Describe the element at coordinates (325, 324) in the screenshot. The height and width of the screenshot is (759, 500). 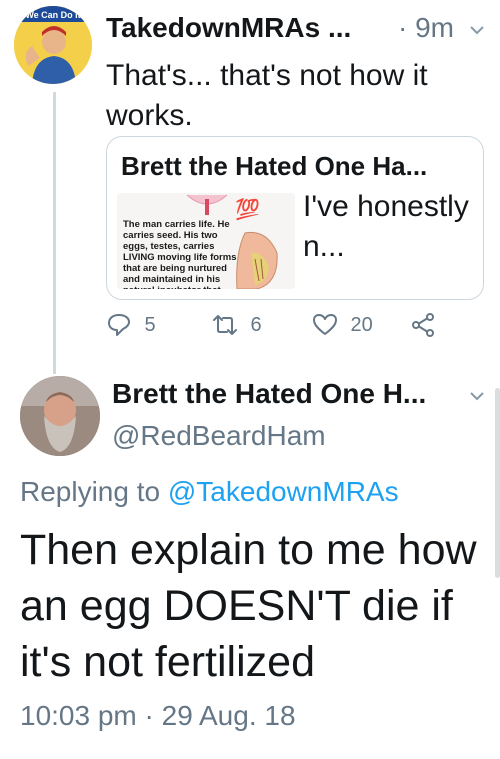
I see `like-icon` at that location.